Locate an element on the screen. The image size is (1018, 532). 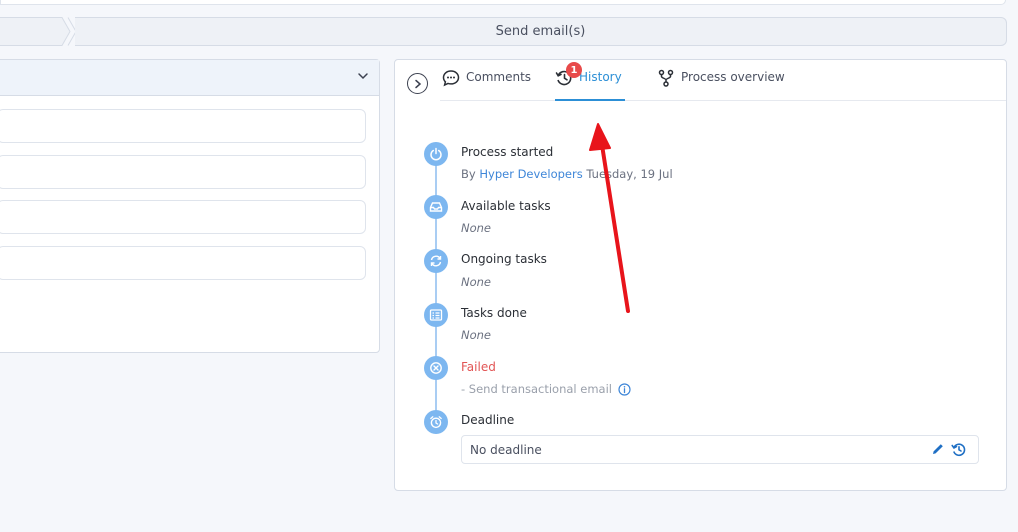
failed-detail: - Send transactional email is located at coordinates (546, 389).